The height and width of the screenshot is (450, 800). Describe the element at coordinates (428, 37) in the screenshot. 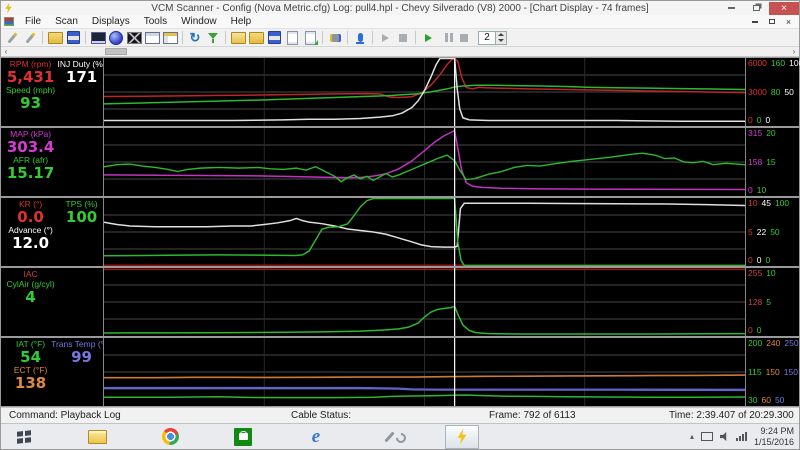

I see `playback-play-icon` at that location.